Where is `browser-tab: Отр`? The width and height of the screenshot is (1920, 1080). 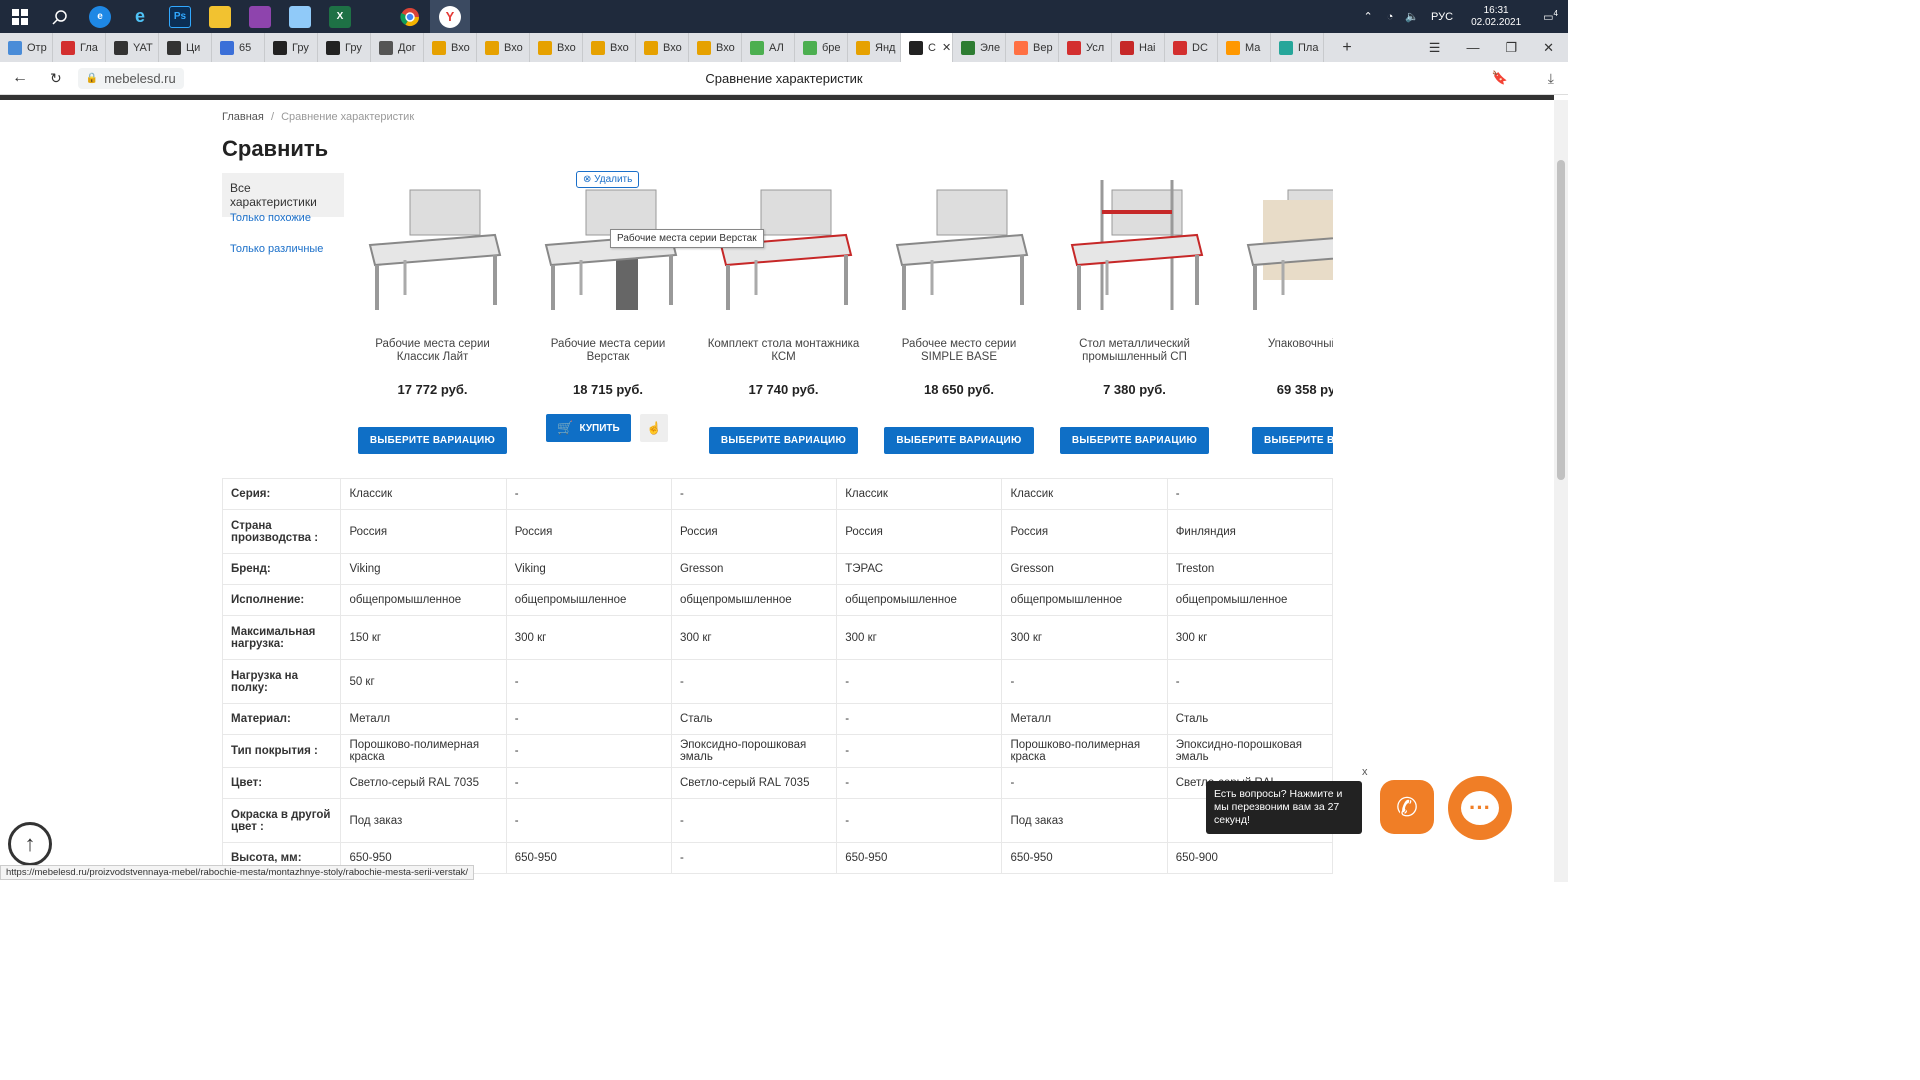
browser-tab: Отр is located at coordinates (26, 47).